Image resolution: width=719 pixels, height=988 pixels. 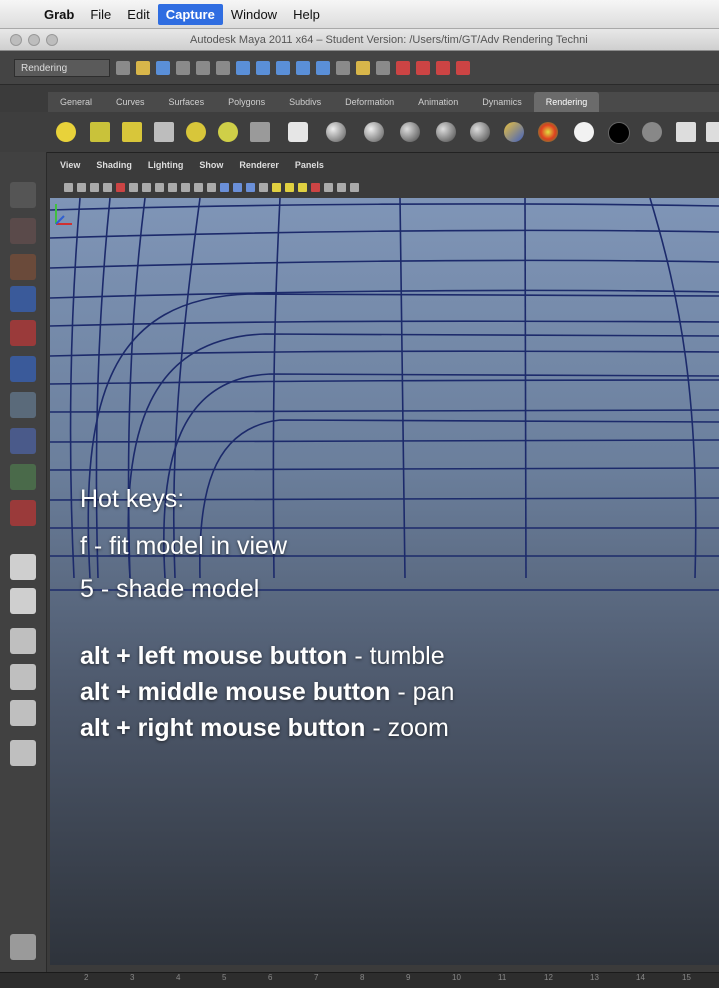 I want to click on select-hierarchy-icon, so click(x=183, y=67).